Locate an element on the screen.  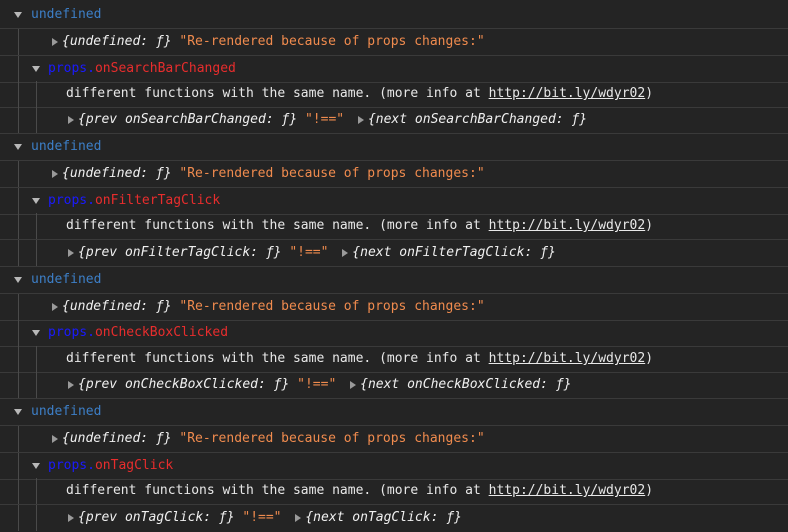
props-group-header: props.onCheckBoxClicked is located at coordinates (394, 333).